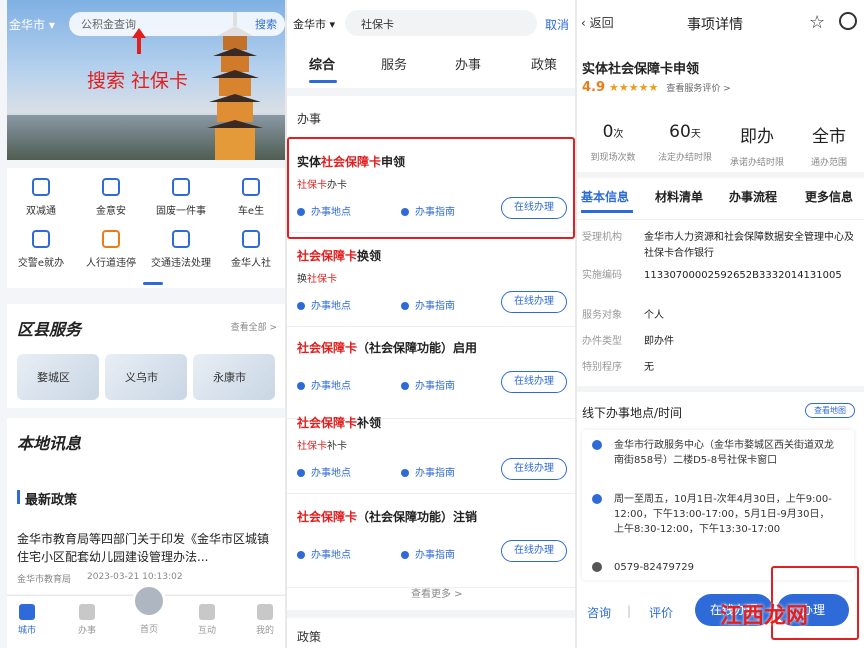 The height and width of the screenshot is (648, 864). What do you see at coordinates (264, 631) in the screenshot?
I see `tab-label: 我的` at bounding box center [264, 631].